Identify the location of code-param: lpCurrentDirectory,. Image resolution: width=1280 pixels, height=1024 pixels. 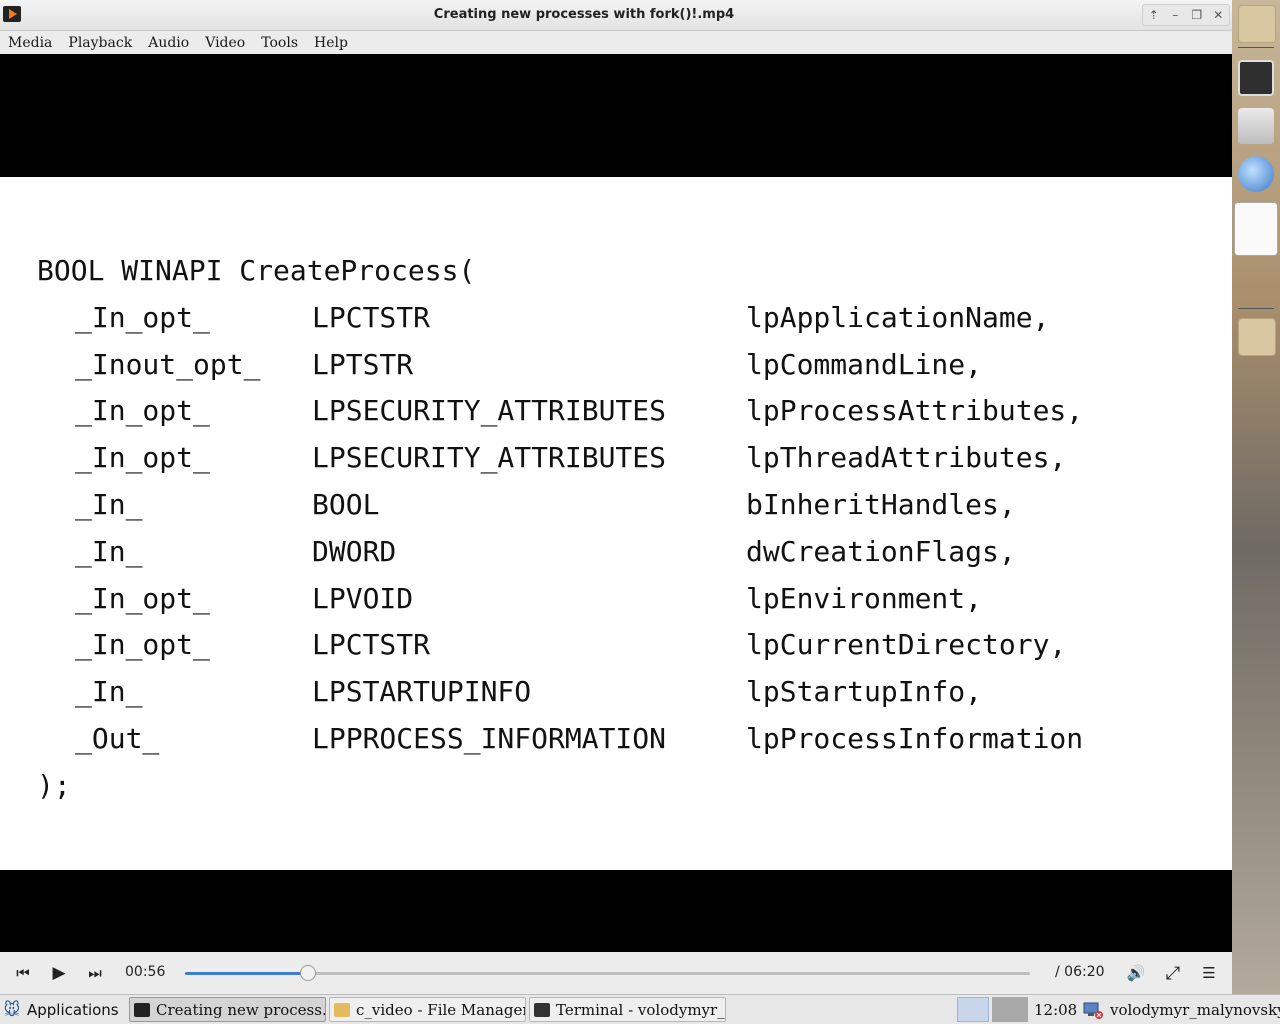
(906, 645).